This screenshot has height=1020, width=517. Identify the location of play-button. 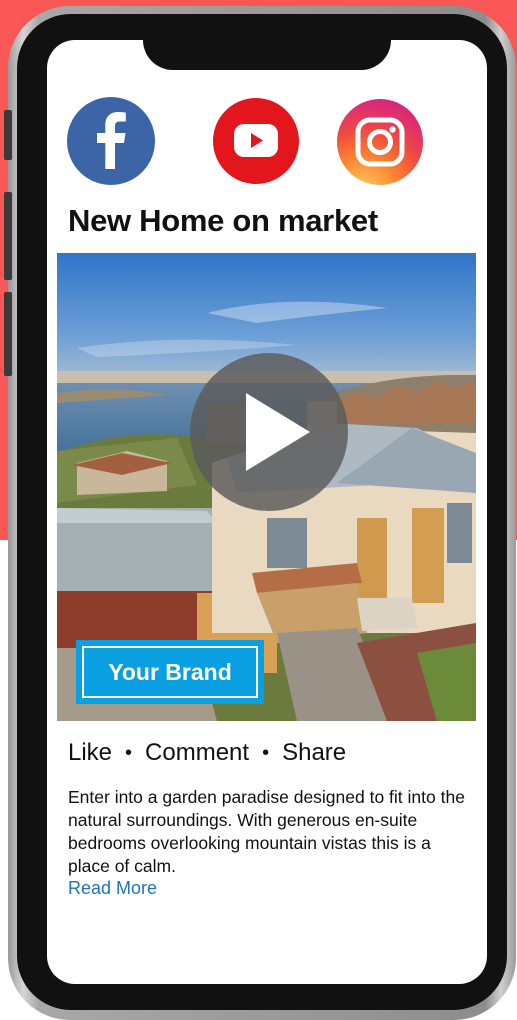
(269, 432).